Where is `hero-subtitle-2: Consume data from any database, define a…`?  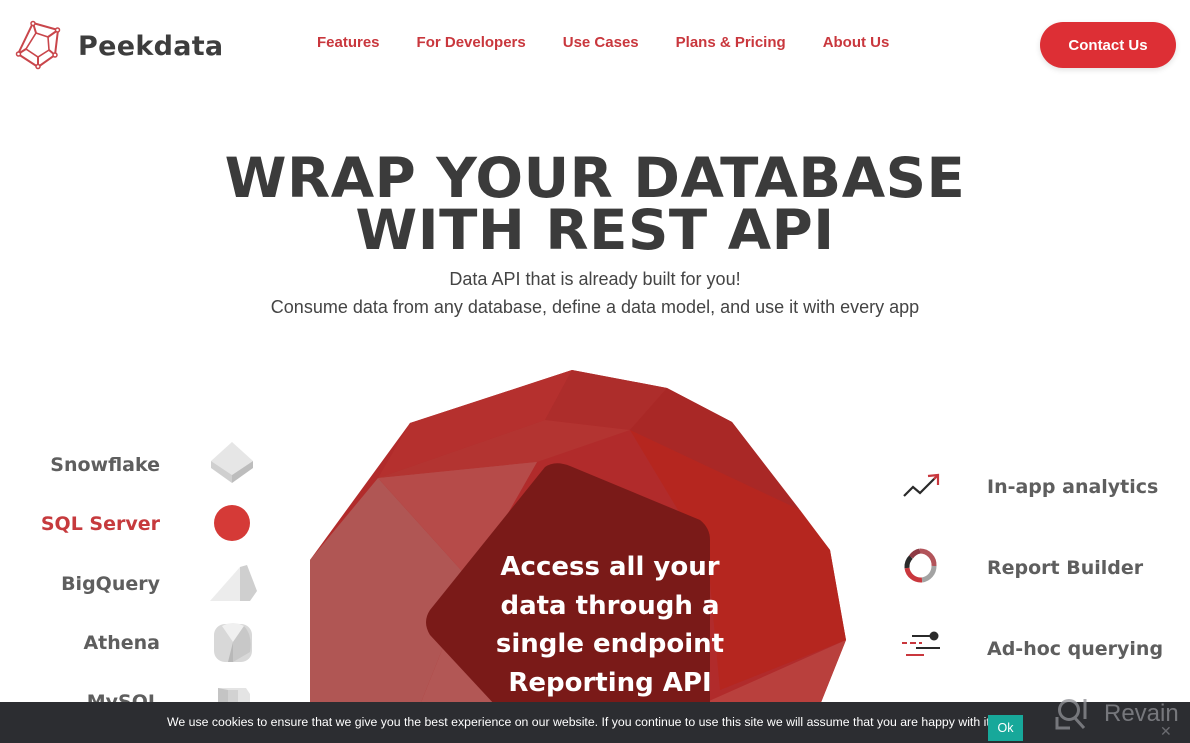
hero-subtitle-2: Consume data from any database, define a… is located at coordinates (595, 307).